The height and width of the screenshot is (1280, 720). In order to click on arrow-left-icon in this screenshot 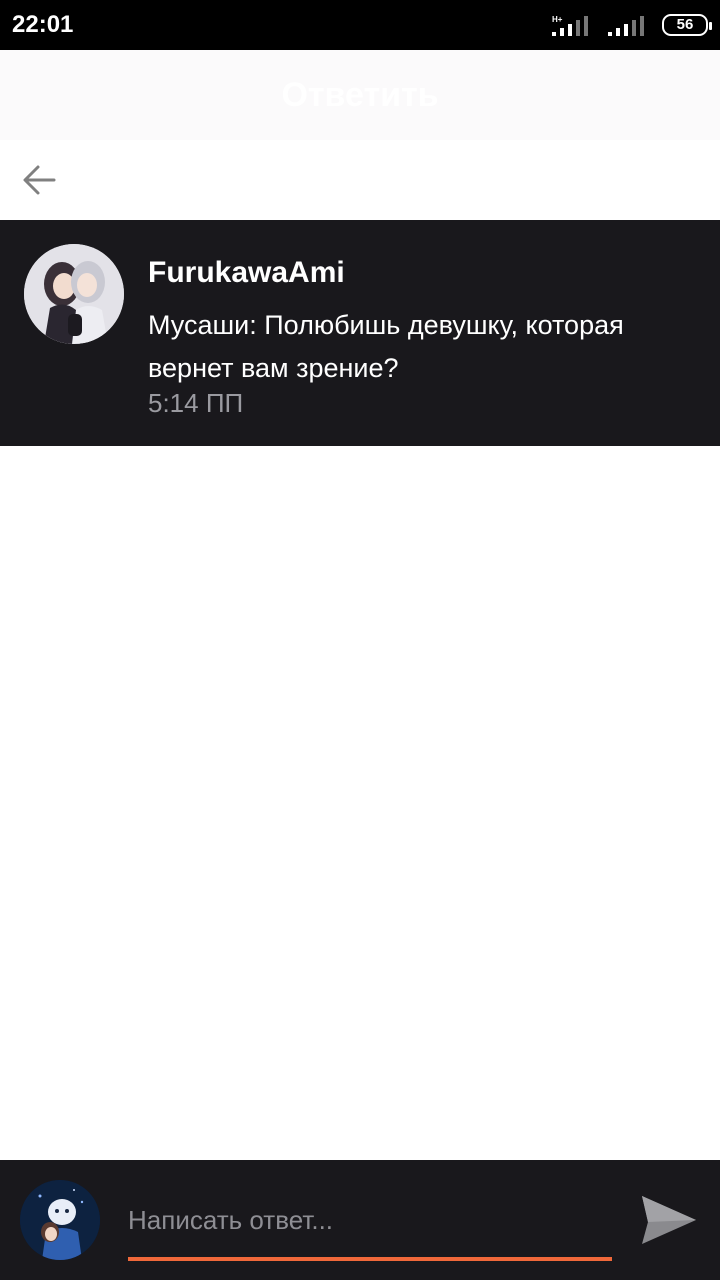, I will do `click(39, 180)`.